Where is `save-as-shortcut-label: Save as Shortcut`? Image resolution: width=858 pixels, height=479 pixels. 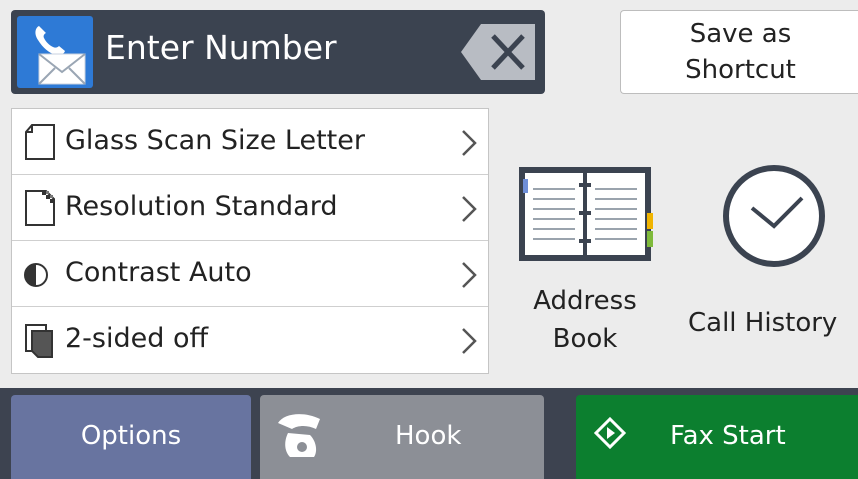 save-as-shortcut-label: Save as Shortcut is located at coordinates (740, 52).